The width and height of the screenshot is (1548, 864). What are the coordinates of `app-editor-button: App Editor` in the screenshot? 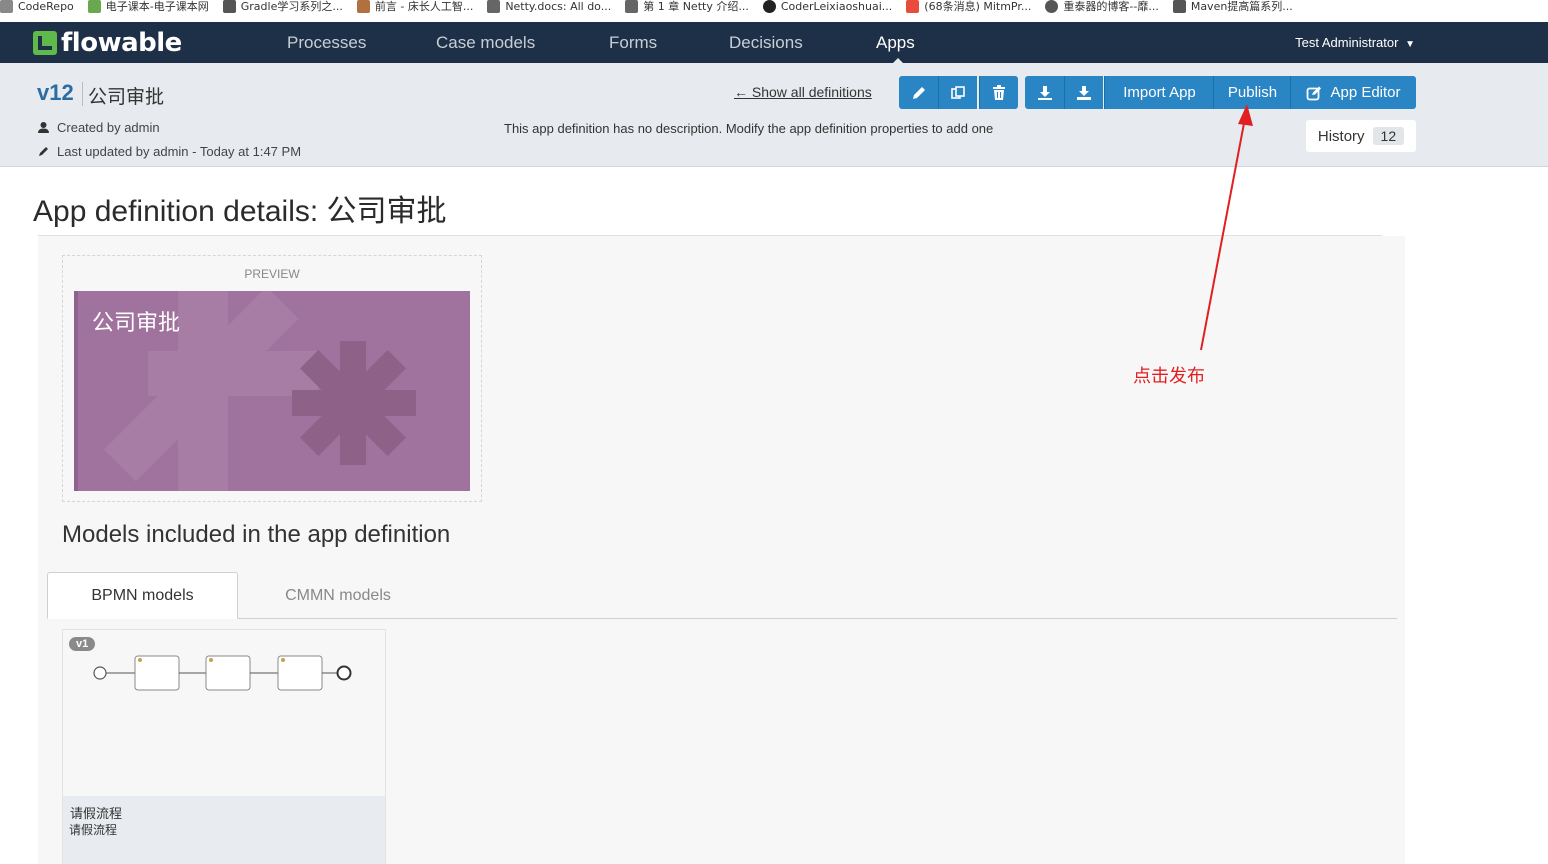 It's located at (1353, 92).